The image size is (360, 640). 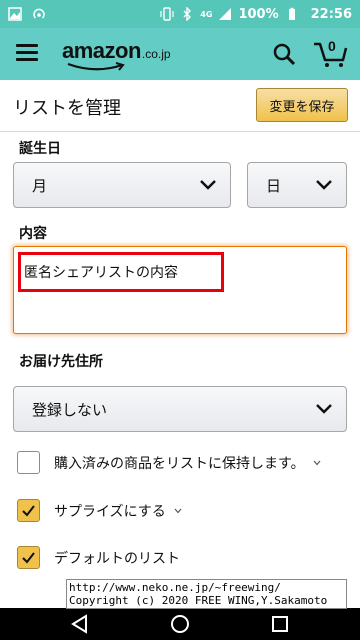 I want to click on shipping-address-select: 登録しない, so click(x=180, y=409).